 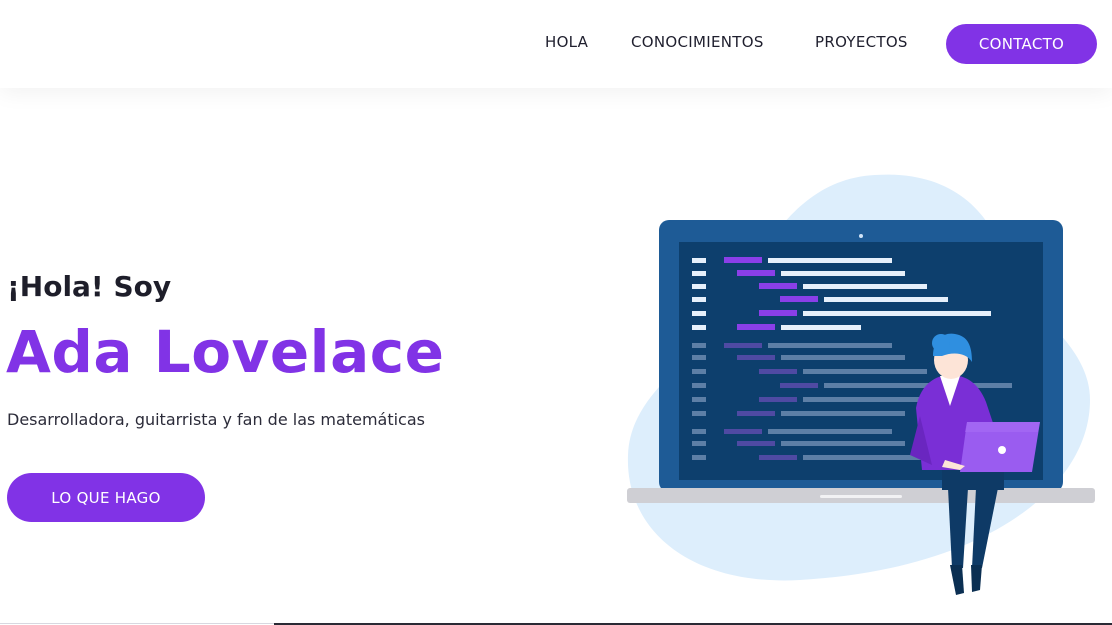 I want to click on hero-greeting: ¡Hola! Soy, so click(x=89, y=286).